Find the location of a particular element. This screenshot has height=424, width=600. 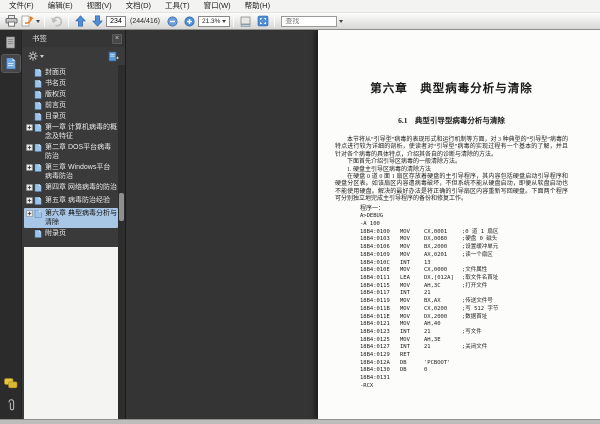

up-arrow-icon is located at coordinates (80, 21).